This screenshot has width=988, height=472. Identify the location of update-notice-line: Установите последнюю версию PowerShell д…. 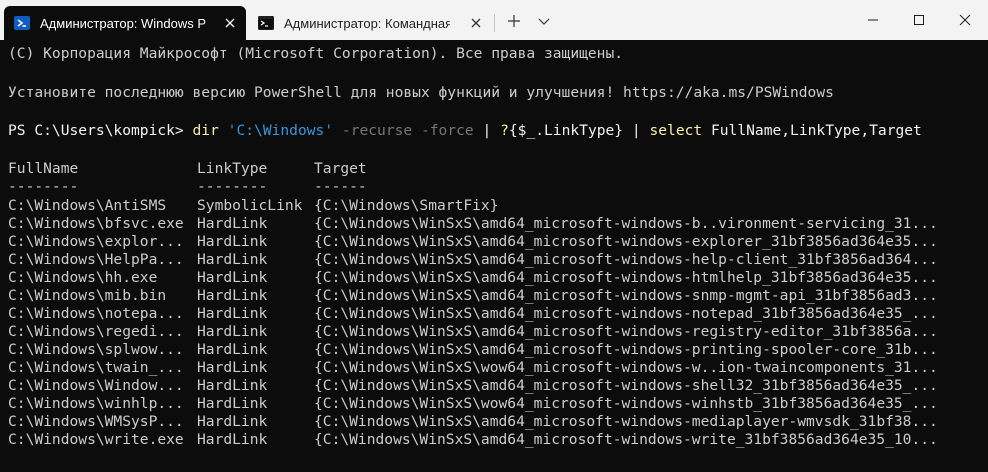
(421, 92).